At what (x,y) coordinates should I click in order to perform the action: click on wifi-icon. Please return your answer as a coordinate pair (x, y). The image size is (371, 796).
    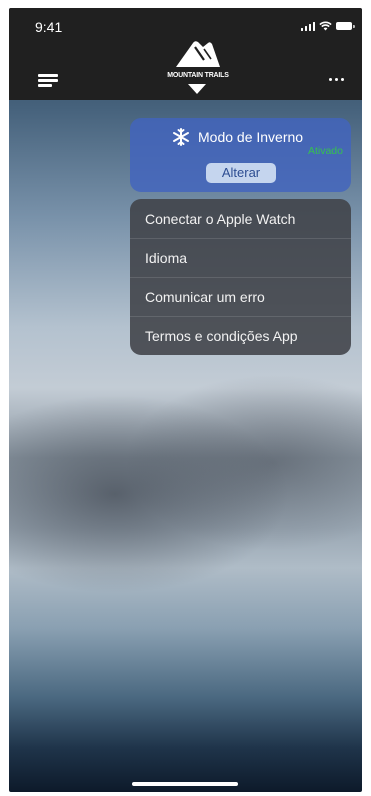
    Looking at the image, I should click on (325, 26).